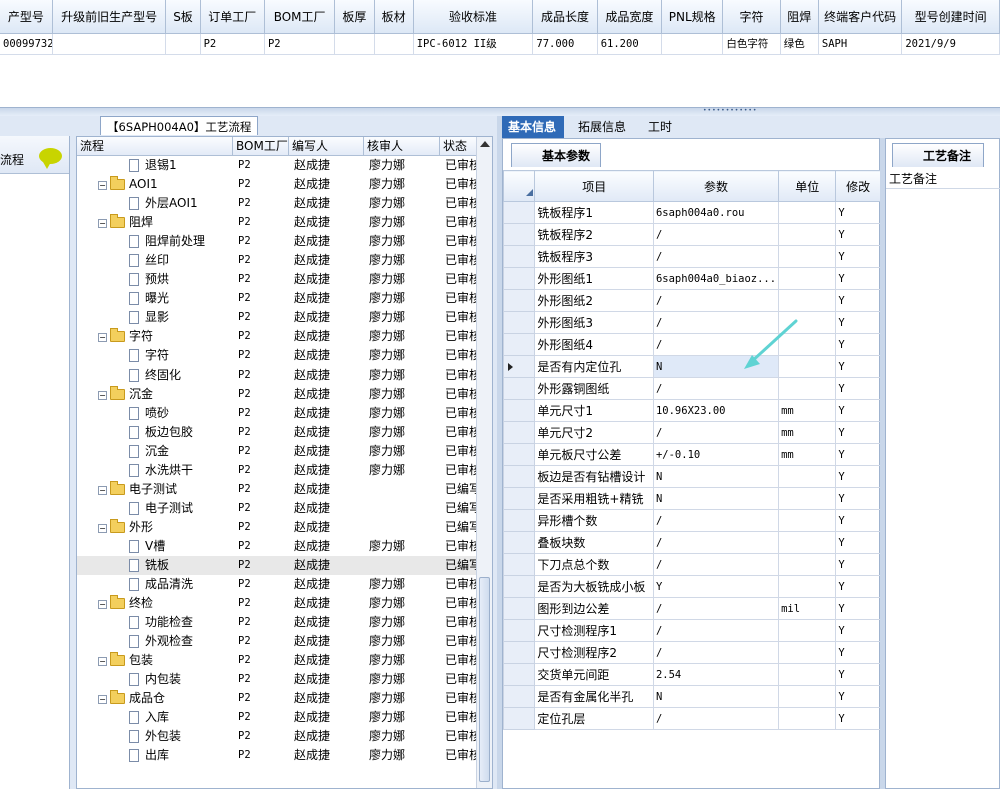 This screenshot has width=1000, height=789. What do you see at coordinates (602, 127) in the screenshot?
I see `tab-extended-info: 拓展信息` at bounding box center [602, 127].